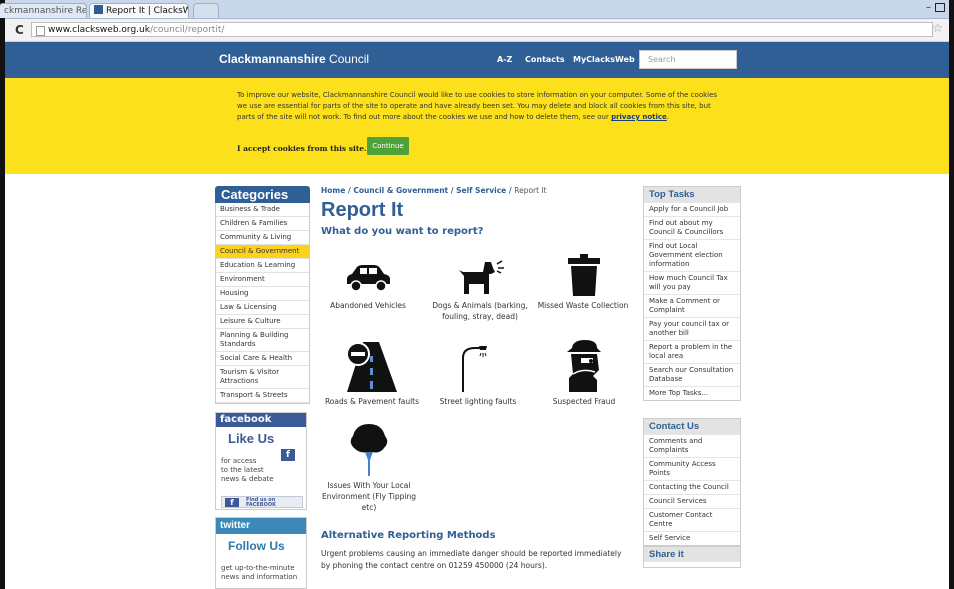  Describe the element at coordinates (368, 283) in the screenshot. I see `report-abandoned-vehicles: Abandoned Vehicles` at that location.